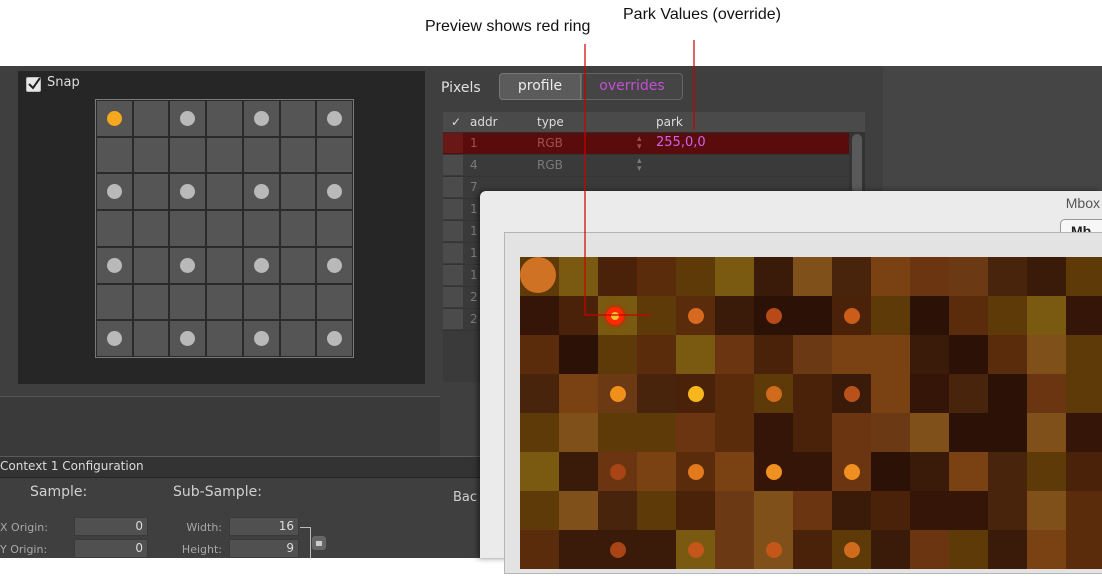 The image size is (1102, 577). What do you see at coordinates (33, 84) in the screenshot?
I see `snap-checkbox` at bounding box center [33, 84].